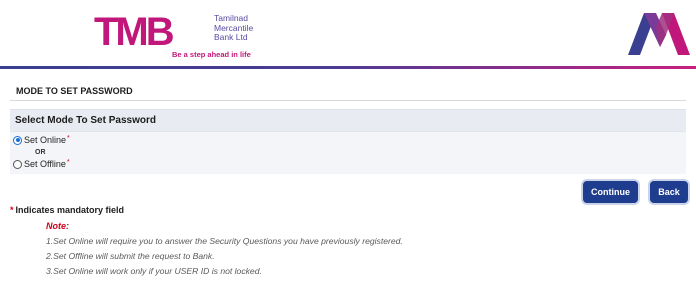 The width and height of the screenshot is (696, 283). What do you see at coordinates (17, 140) in the screenshot?
I see `radio-set-online` at bounding box center [17, 140].